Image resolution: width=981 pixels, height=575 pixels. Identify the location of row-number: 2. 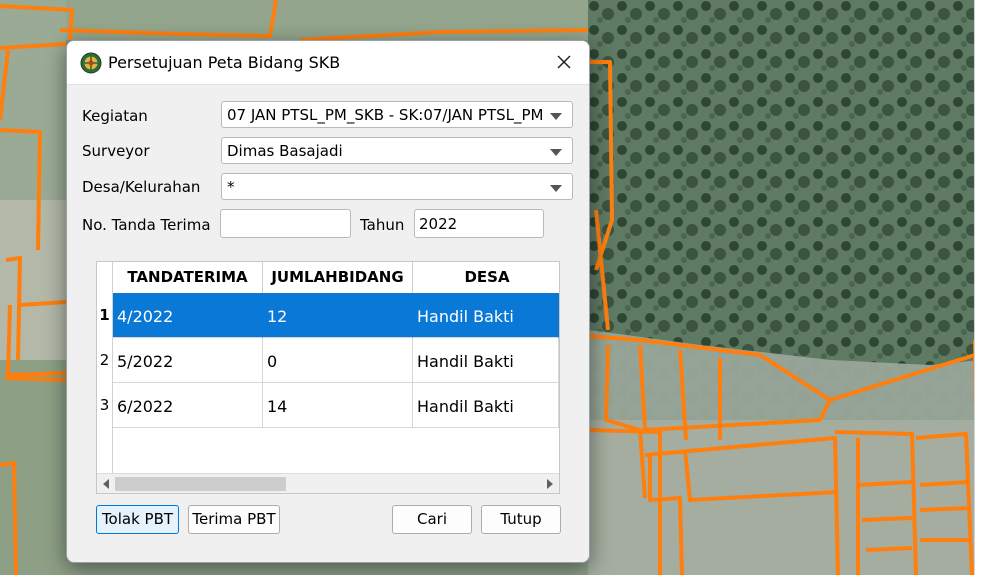
(105, 360).